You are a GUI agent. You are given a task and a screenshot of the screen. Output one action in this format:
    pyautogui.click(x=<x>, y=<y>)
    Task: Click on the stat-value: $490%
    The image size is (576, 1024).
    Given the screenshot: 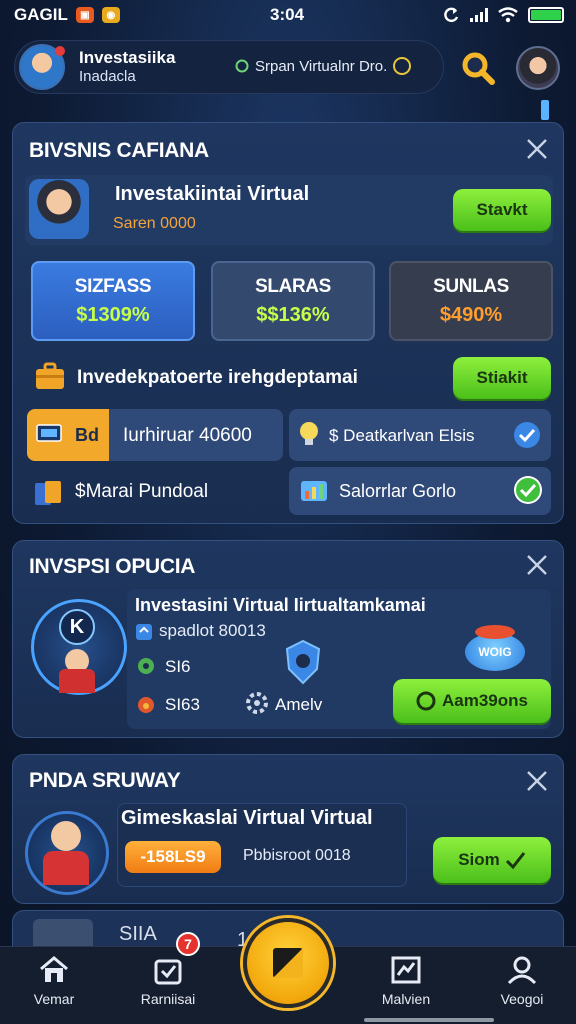 What is the action you would take?
    pyautogui.click(x=471, y=314)
    